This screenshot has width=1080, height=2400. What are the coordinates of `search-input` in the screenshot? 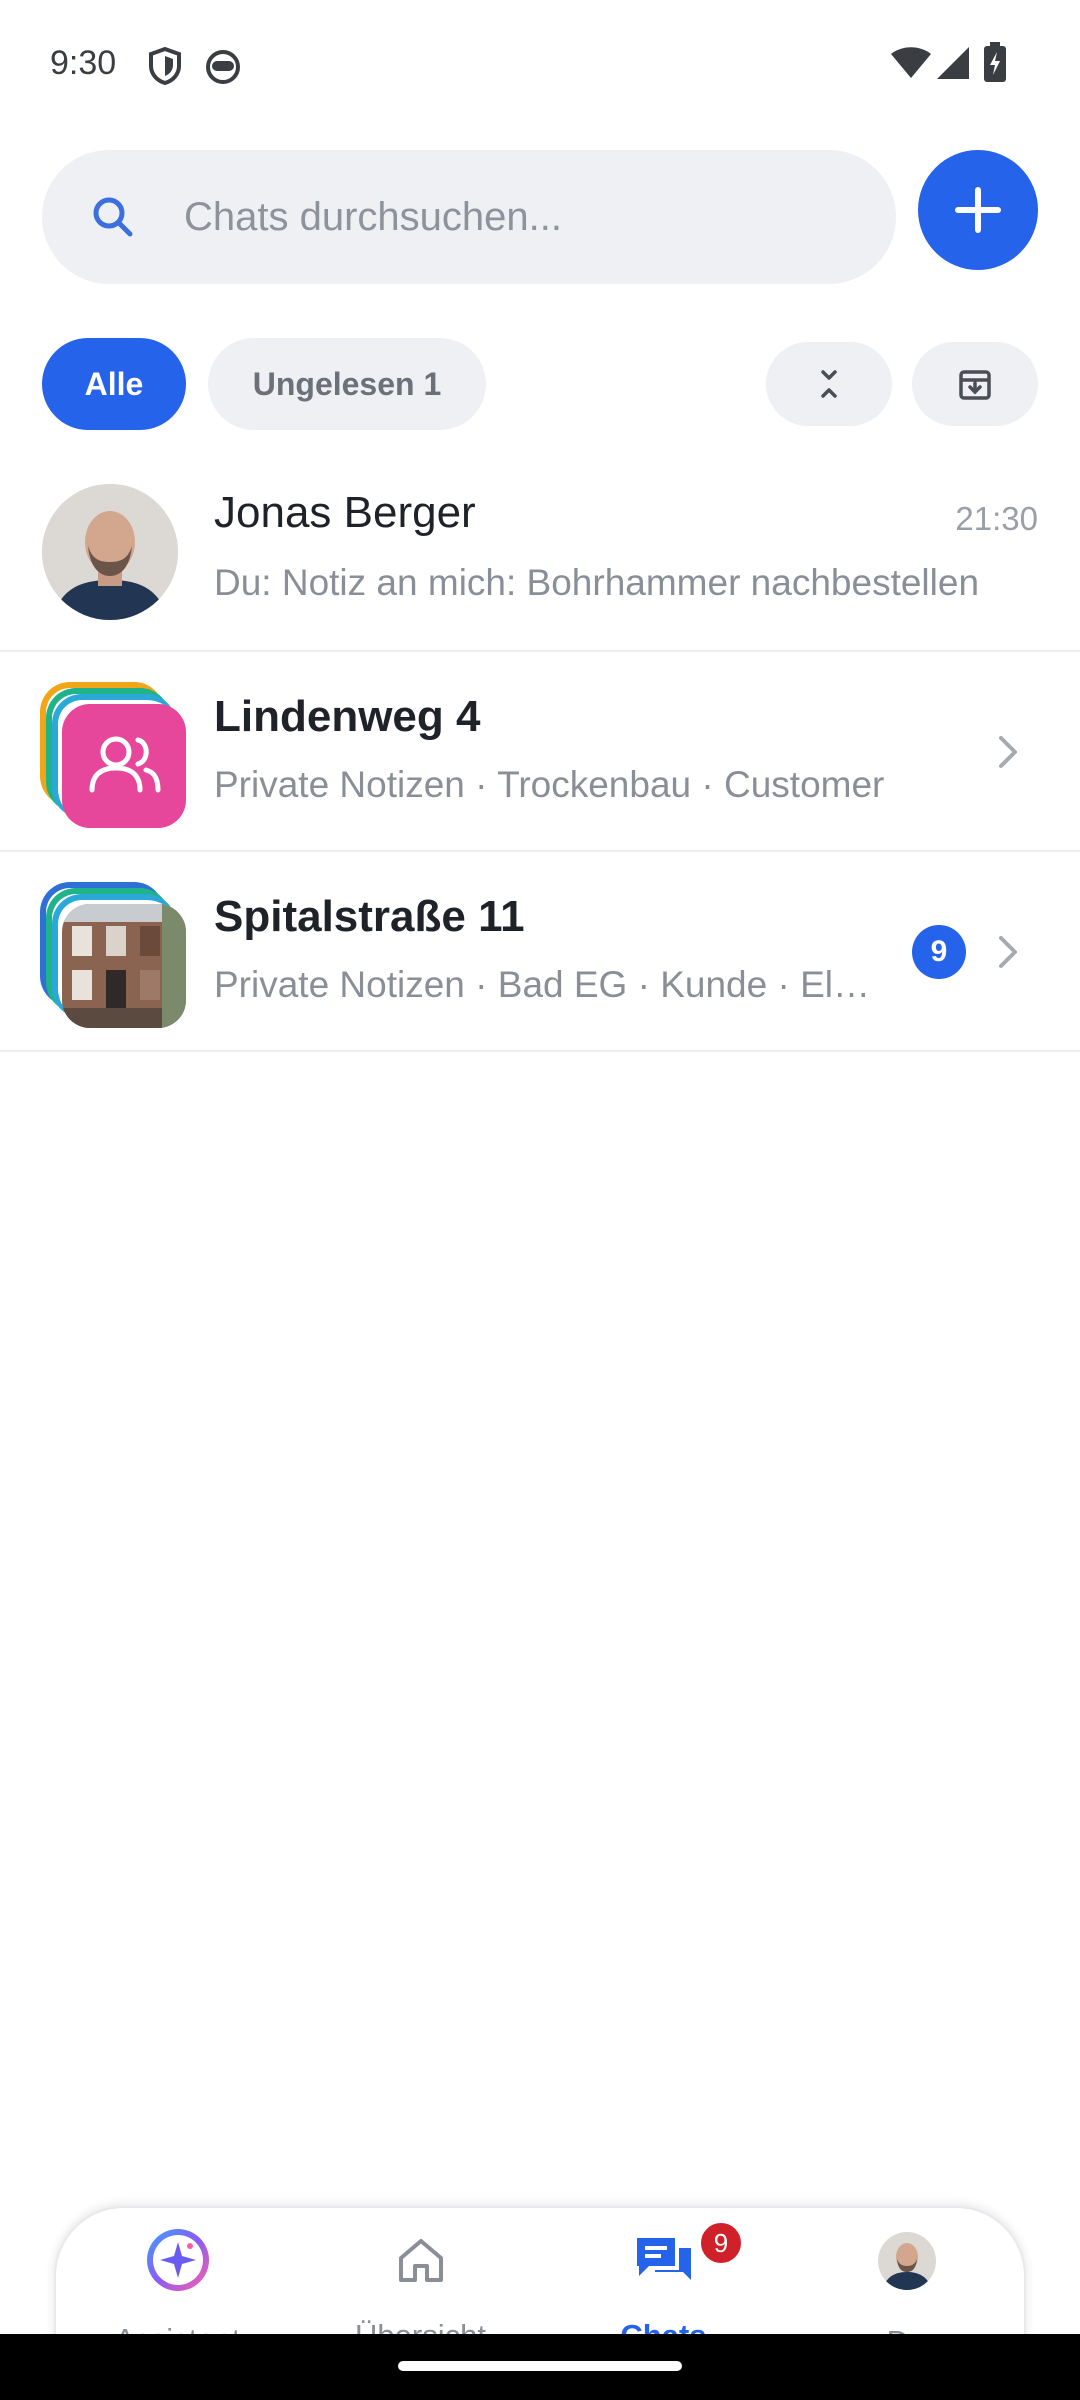 It's located at (524, 217).